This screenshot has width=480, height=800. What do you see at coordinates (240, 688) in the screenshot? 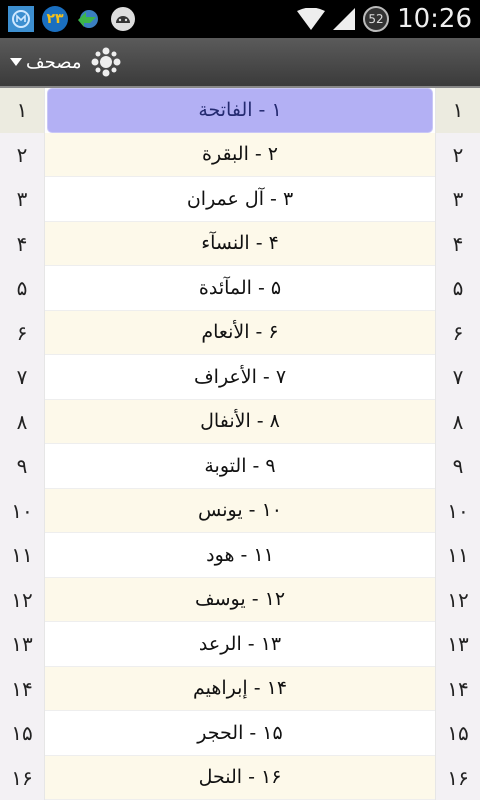
I see `surah-item: ۱۴ - إبراهيم` at bounding box center [240, 688].